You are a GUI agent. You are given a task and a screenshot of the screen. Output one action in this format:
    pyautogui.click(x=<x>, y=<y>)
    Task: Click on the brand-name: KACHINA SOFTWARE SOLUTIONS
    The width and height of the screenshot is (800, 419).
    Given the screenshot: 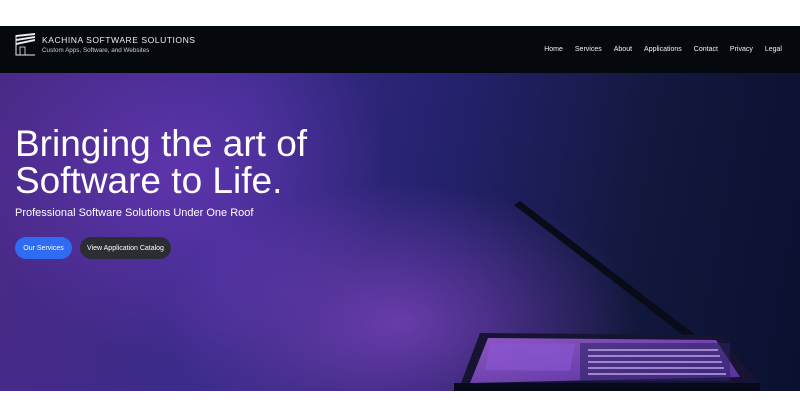 What is the action you would take?
    pyautogui.click(x=119, y=40)
    